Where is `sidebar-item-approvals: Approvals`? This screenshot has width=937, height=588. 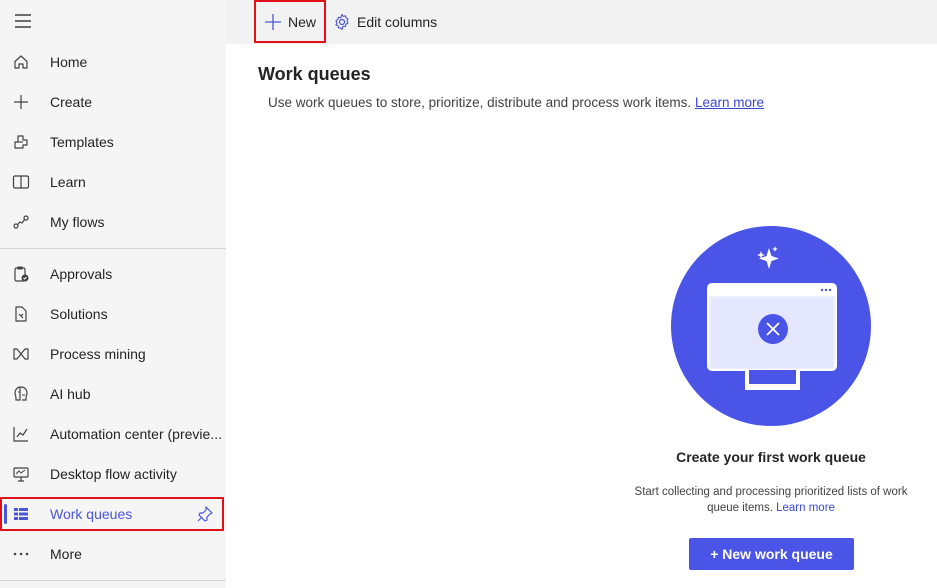
sidebar-item-approvals: Approvals is located at coordinates (113, 274).